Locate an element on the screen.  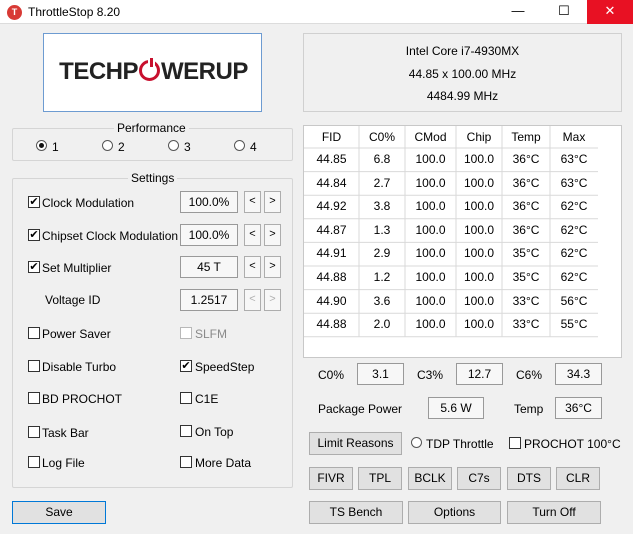
table-header-cell: C0% is located at coordinates (381, 137).